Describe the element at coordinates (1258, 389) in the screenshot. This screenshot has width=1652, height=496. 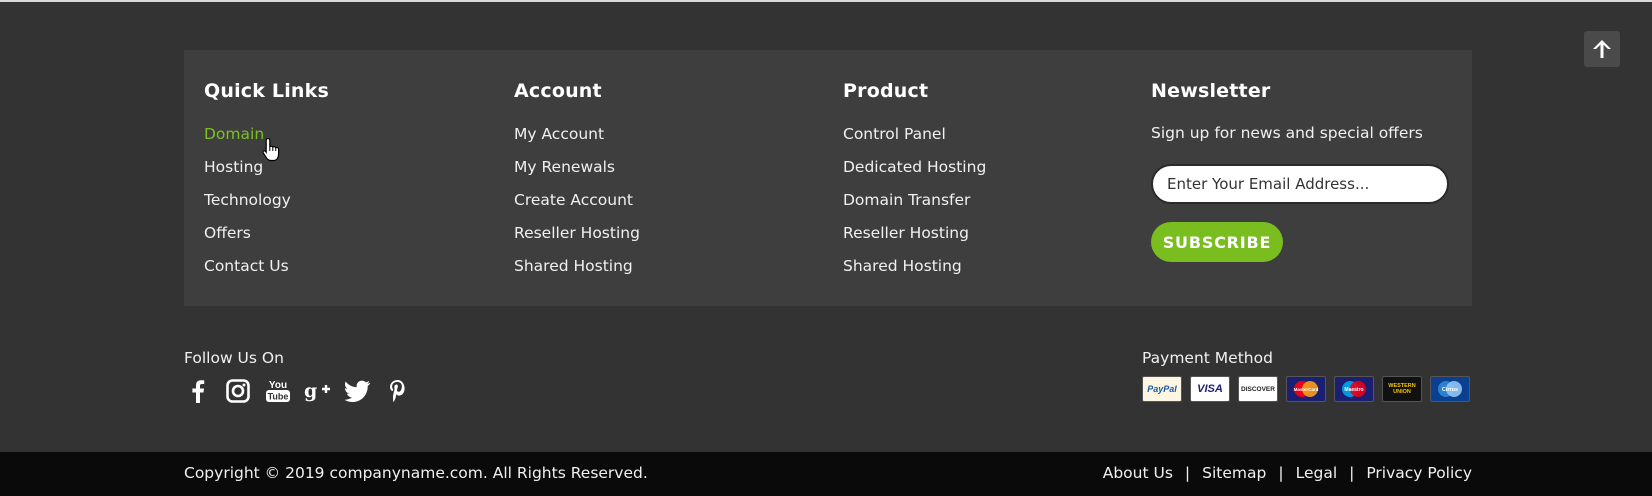
I see `discover-card-icon: DISCOVER` at that location.